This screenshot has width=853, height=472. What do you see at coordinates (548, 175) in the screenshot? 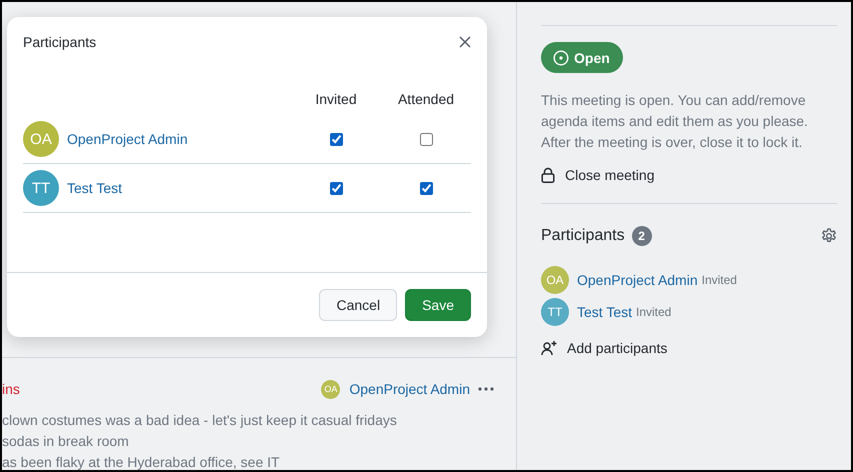
I see `lock-icon` at bounding box center [548, 175].